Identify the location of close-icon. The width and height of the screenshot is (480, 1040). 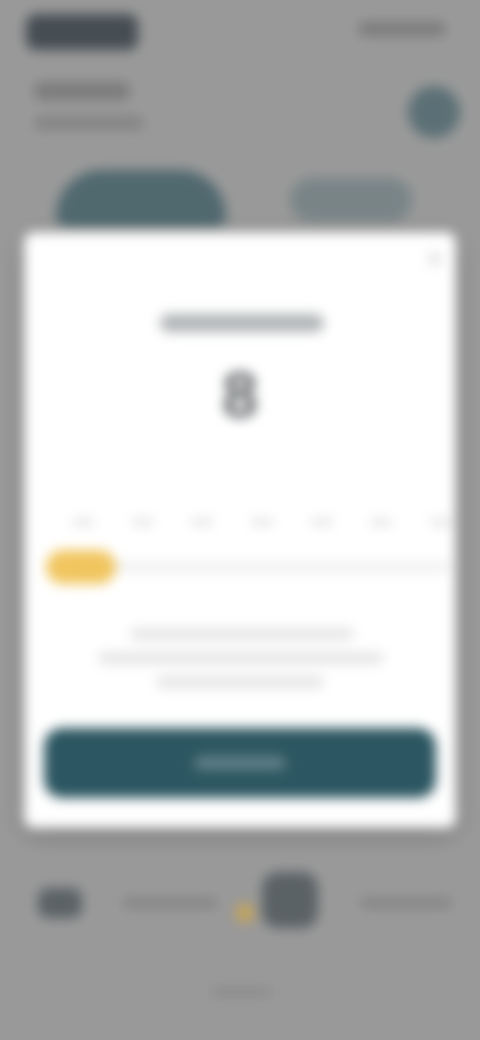
(435, 259).